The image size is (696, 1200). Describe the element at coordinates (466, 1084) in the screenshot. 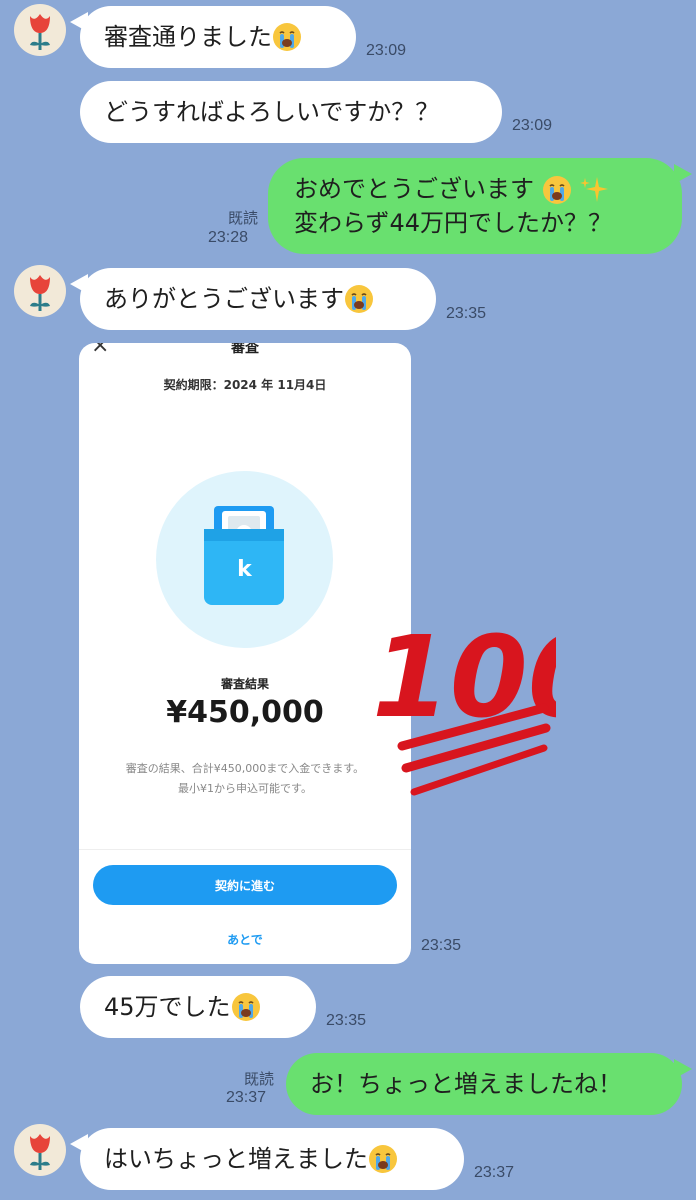

I see `message-text: お！ちょっと増えましたね！` at that location.